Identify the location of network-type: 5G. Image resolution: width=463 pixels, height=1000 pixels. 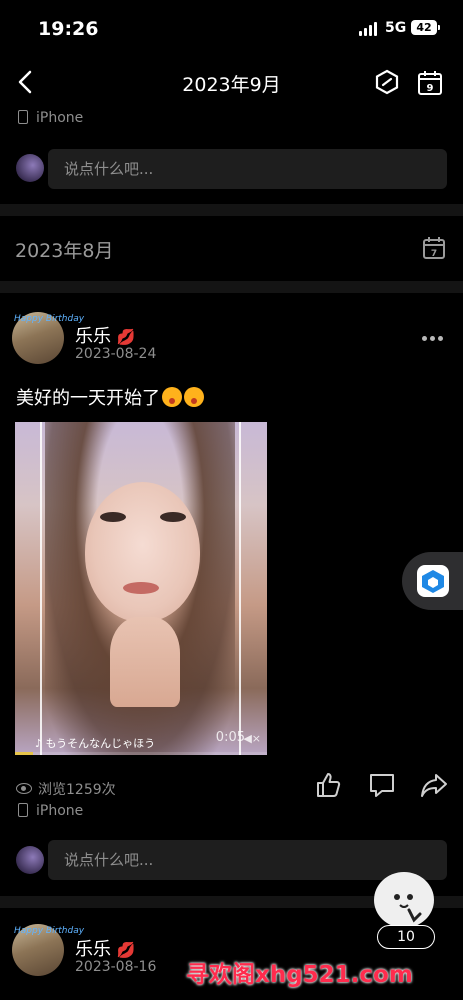
(396, 28).